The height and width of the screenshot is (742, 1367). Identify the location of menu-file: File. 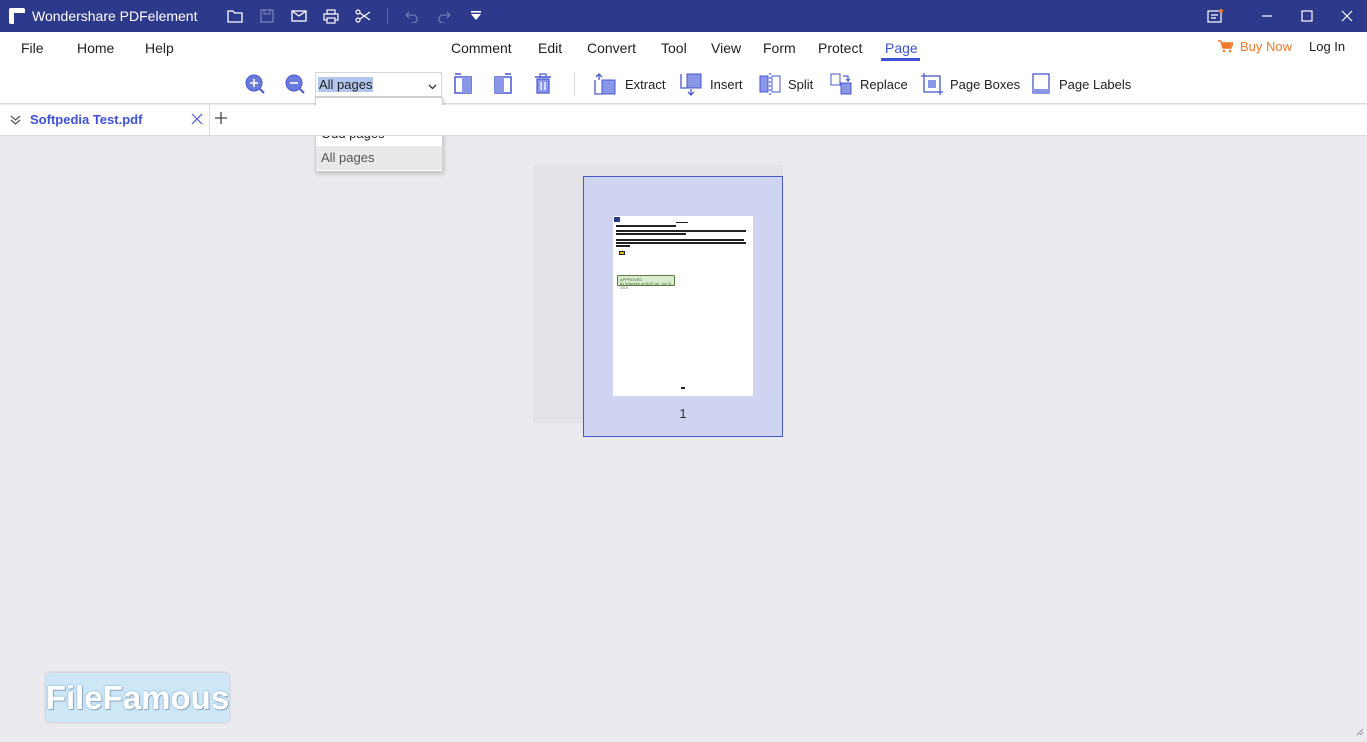
(32, 48).